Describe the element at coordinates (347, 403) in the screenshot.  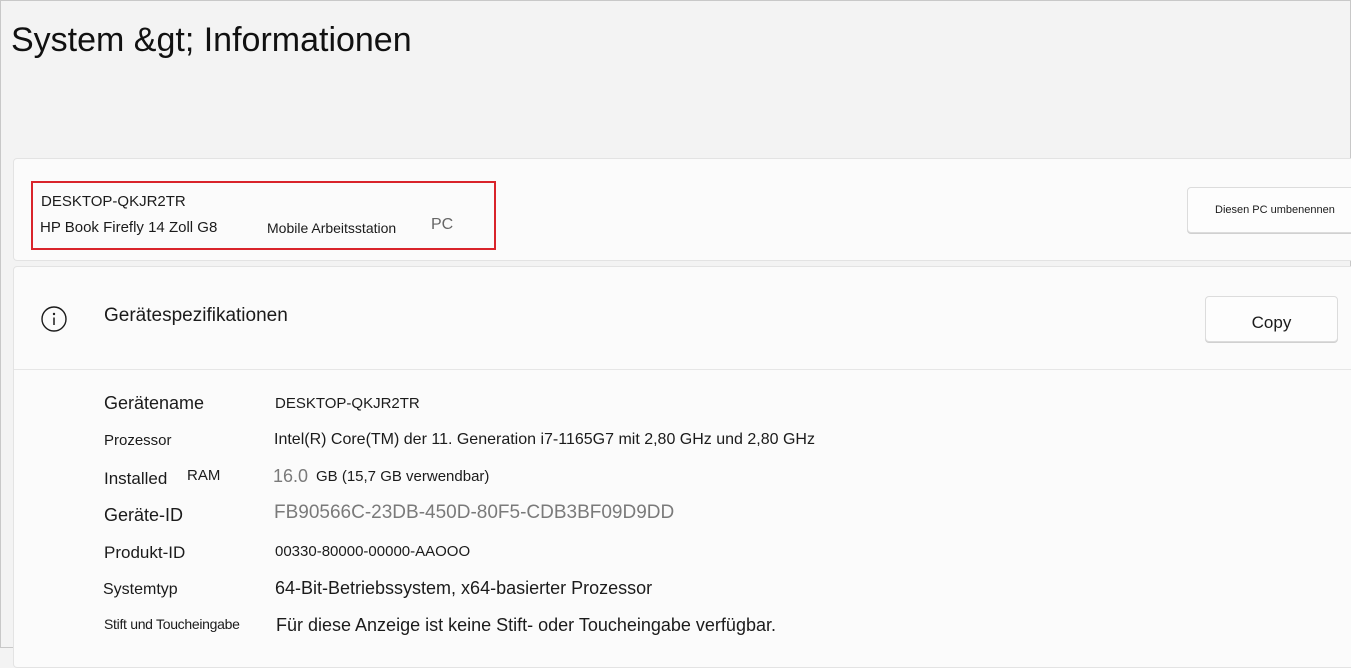
I see `spec-value-device-name: DESKTOP-QKJR2TR` at that location.